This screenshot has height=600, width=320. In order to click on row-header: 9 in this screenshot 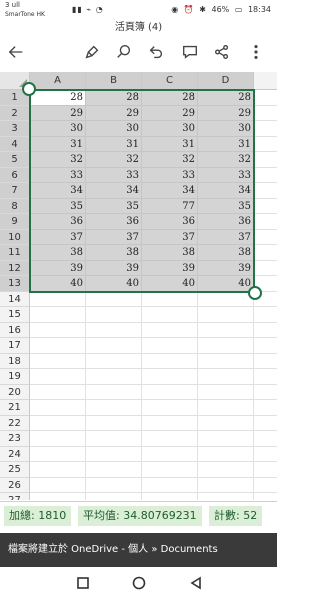, I will do `click(15, 222)`.